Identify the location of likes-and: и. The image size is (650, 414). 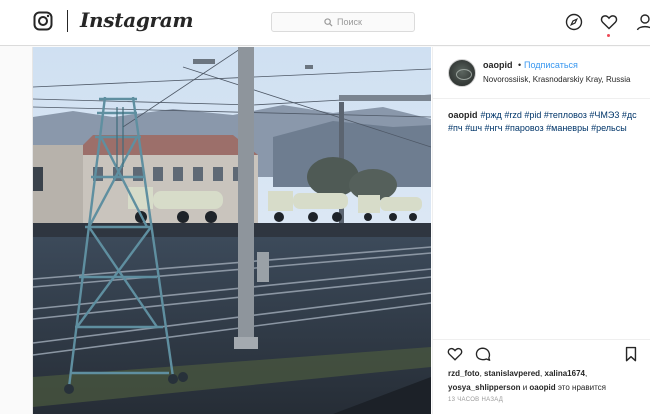
(525, 387).